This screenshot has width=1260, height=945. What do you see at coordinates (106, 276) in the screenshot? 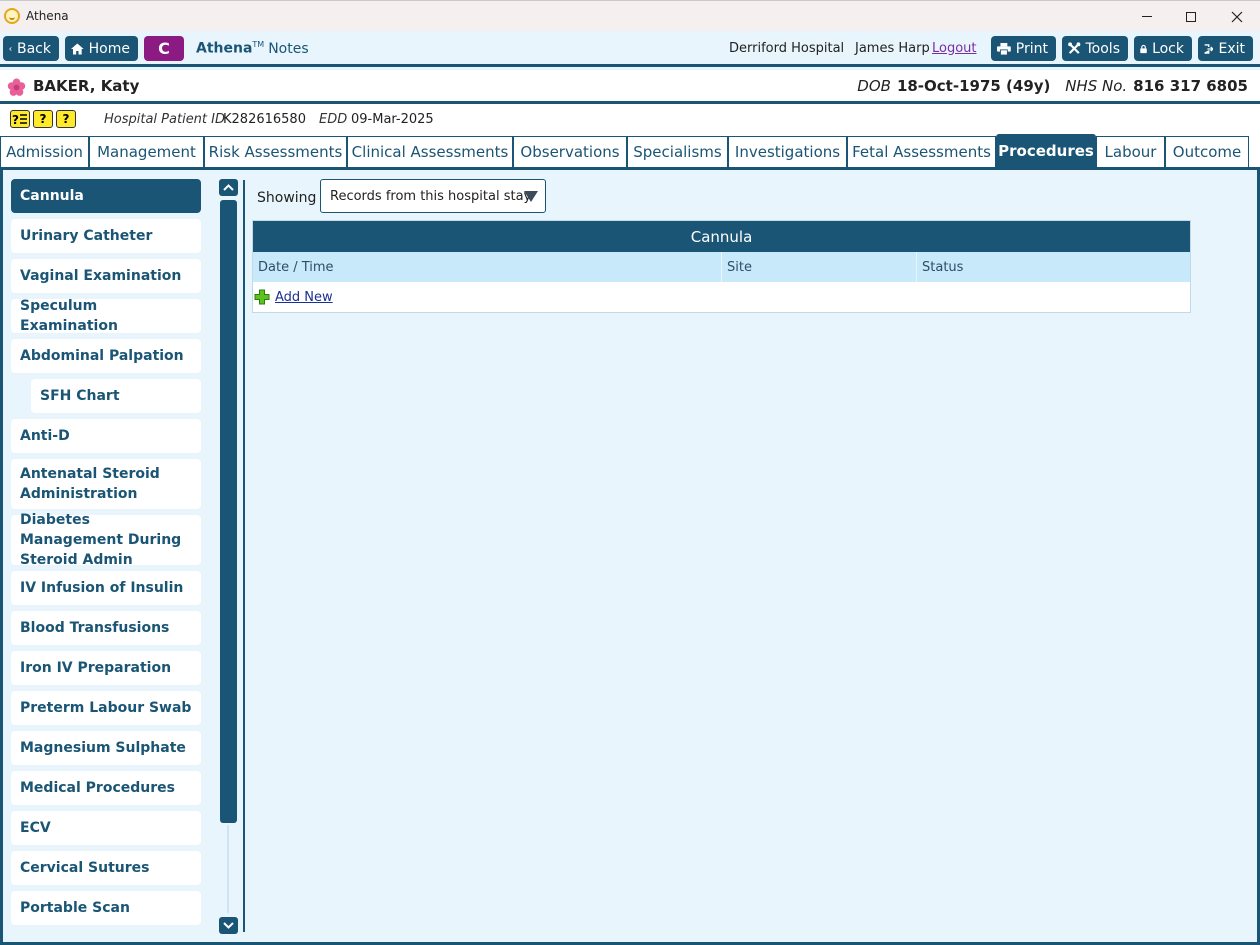
I see `sidebar-item-vaginal-examination: Vaginal Examination` at bounding box center [106, 276].